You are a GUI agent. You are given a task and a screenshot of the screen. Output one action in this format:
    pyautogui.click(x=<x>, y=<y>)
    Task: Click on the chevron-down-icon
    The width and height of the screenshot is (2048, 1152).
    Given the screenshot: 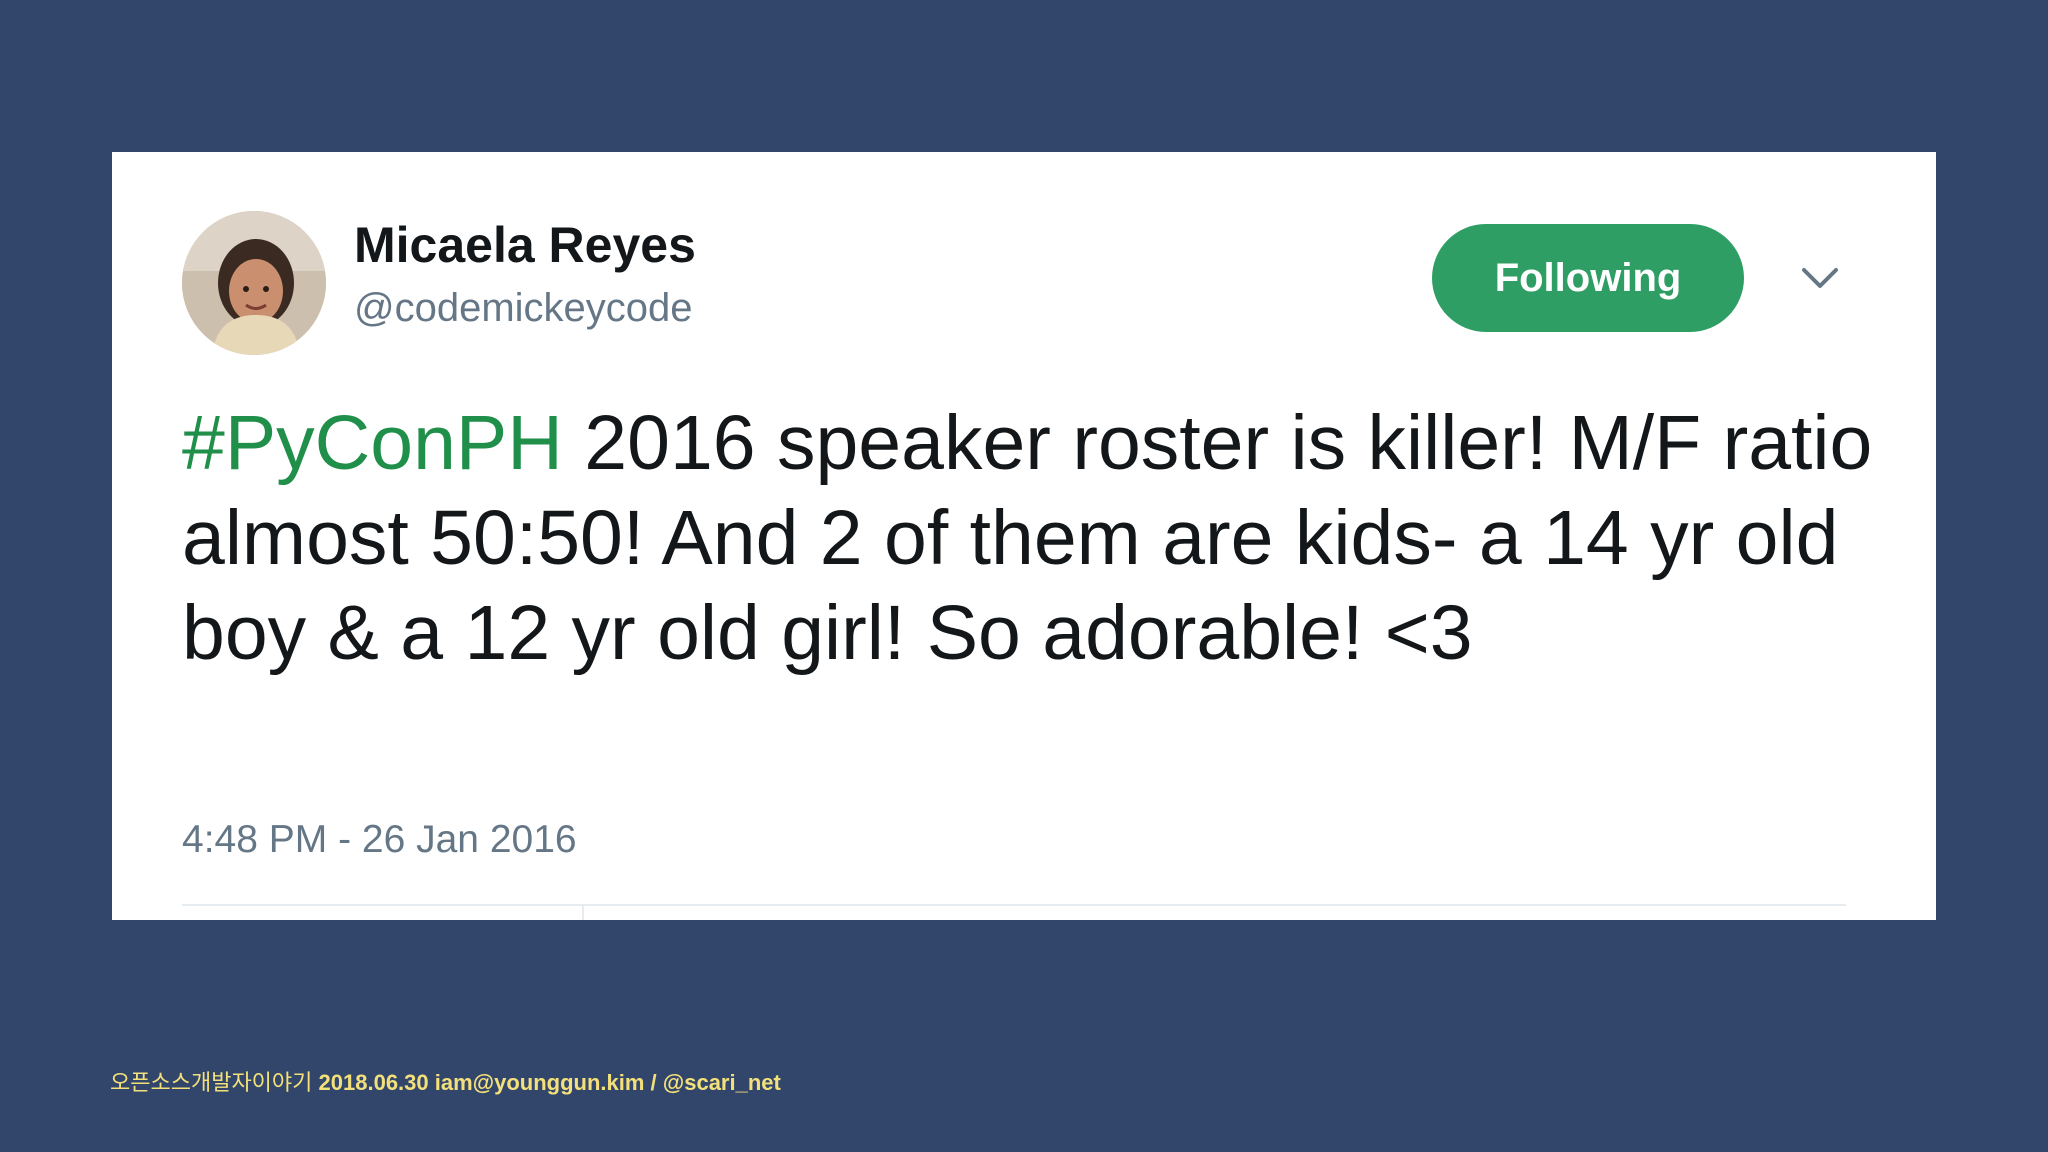 What is the action you would take?
    pyautogui.click(x=1820, y=278)
    